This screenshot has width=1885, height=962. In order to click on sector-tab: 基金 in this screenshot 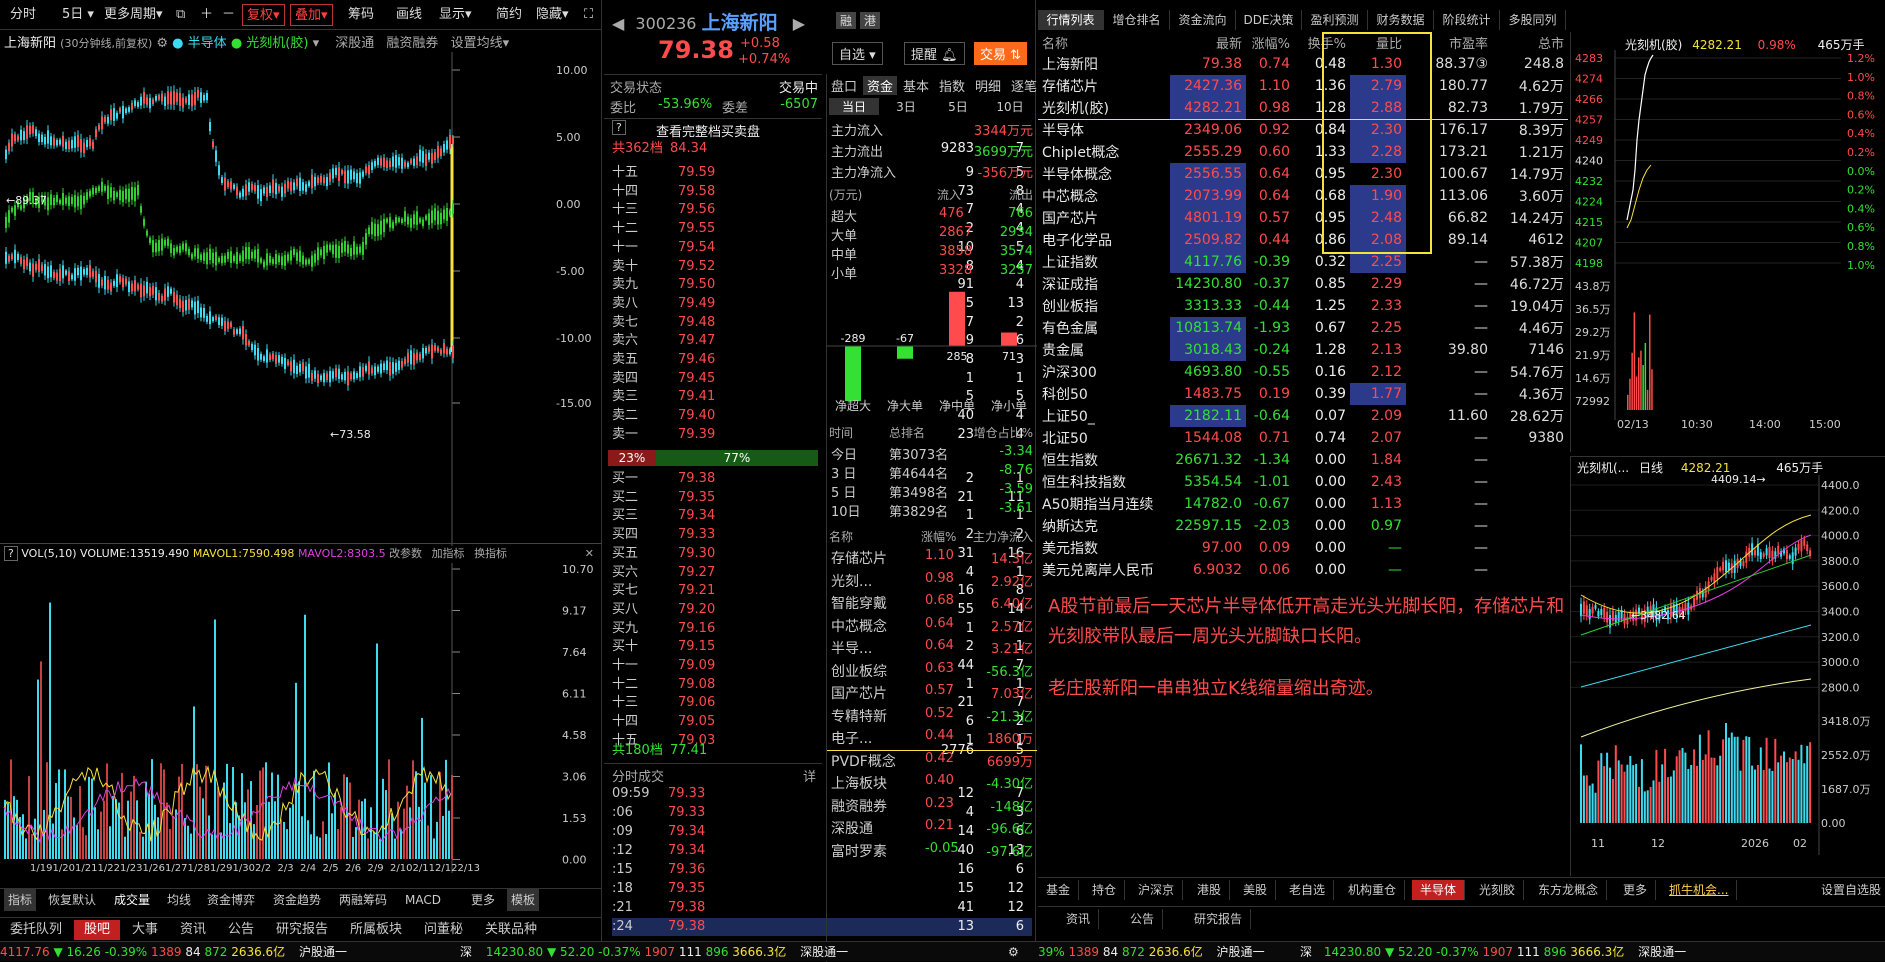, I will do `click(1059, 890)`.